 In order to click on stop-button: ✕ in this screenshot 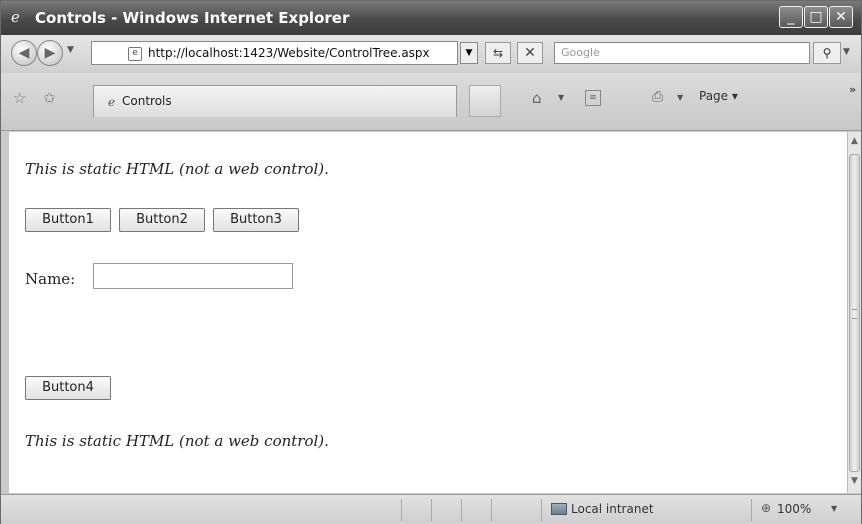, I will do `click(530, 53)`.